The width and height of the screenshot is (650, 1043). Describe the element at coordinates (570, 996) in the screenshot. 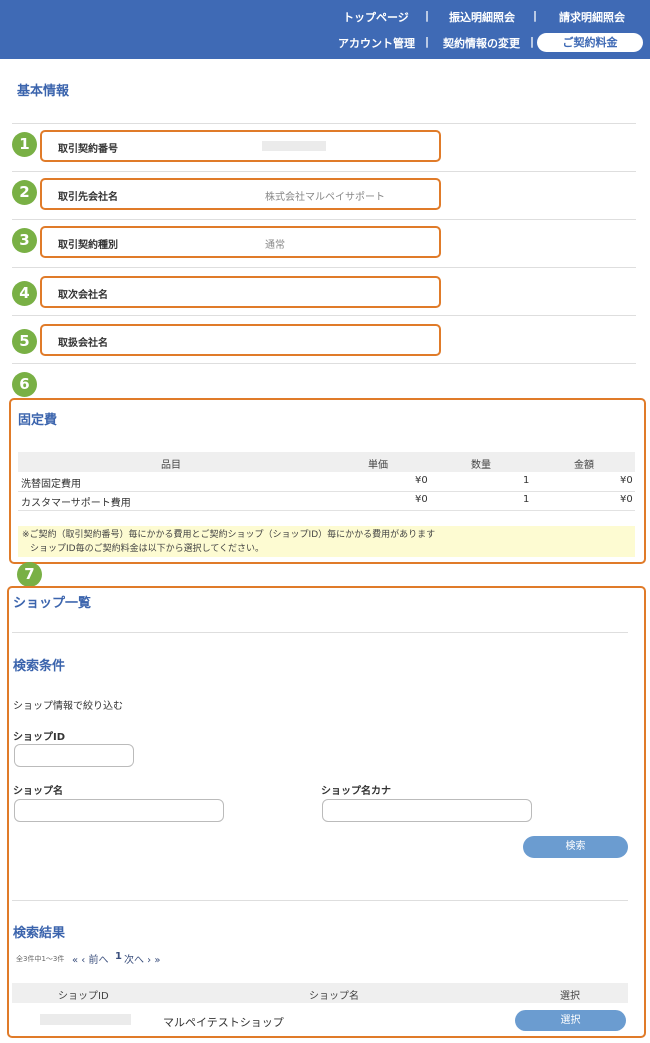

I see `col-select: 選択` at that location.